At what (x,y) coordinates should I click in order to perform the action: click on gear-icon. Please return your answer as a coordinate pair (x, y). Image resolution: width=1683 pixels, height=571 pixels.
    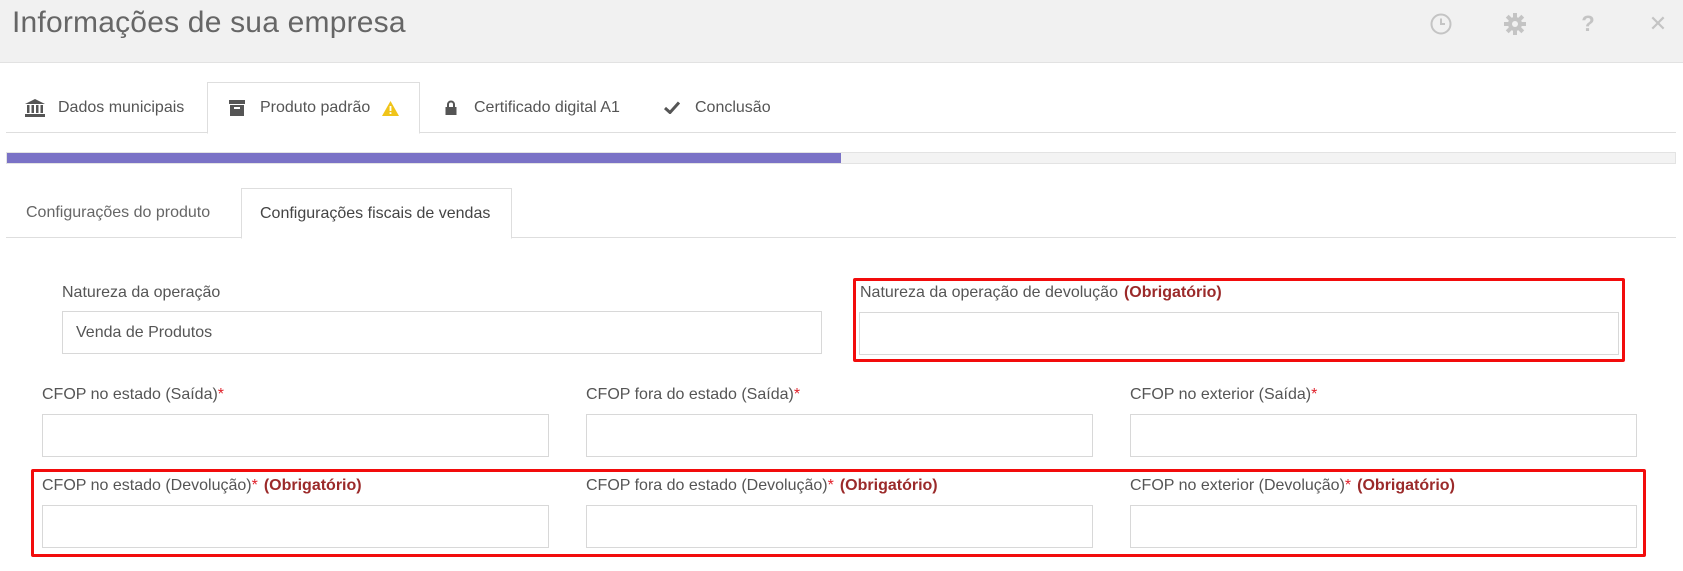
    Looking at the image, I should click on (1515, 24).